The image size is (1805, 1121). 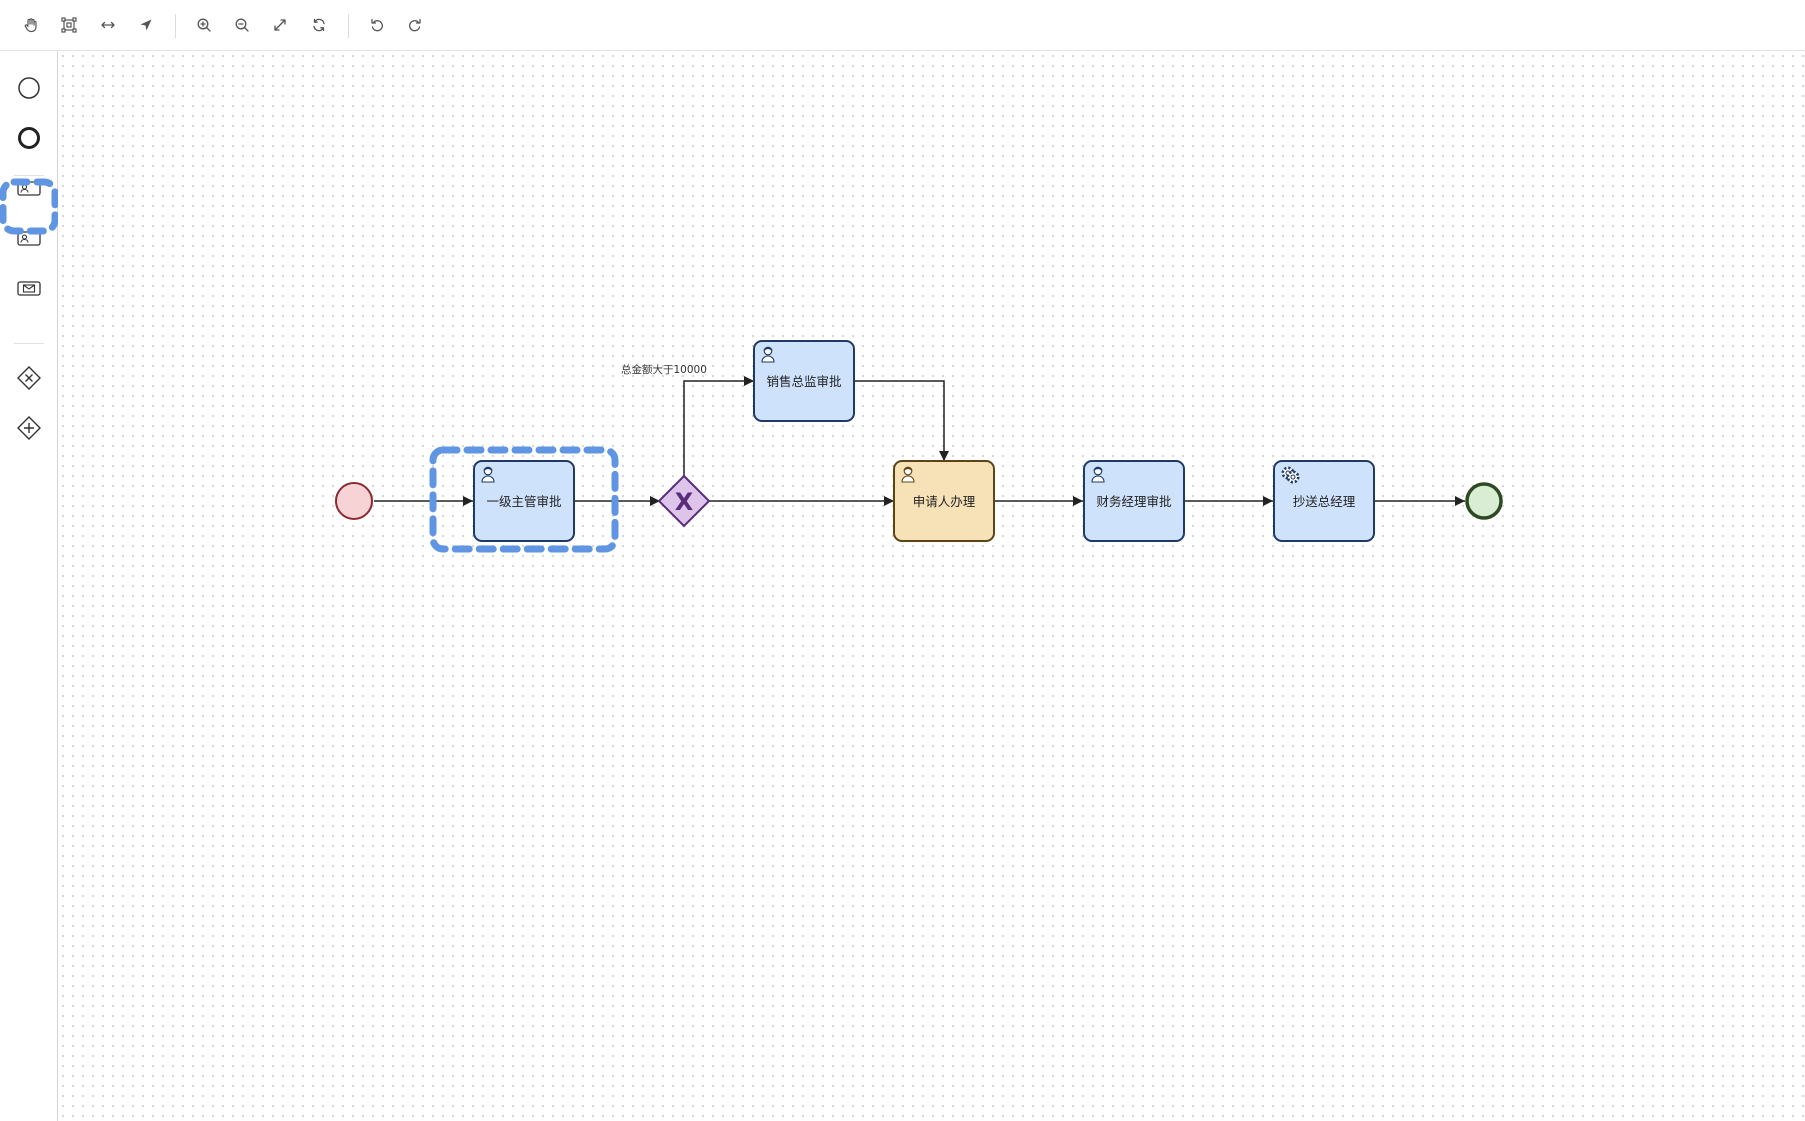 What do you see at coordinates (31, 25) in the screenshot?
I see `hand-icon` at bounding box center [31, 25].